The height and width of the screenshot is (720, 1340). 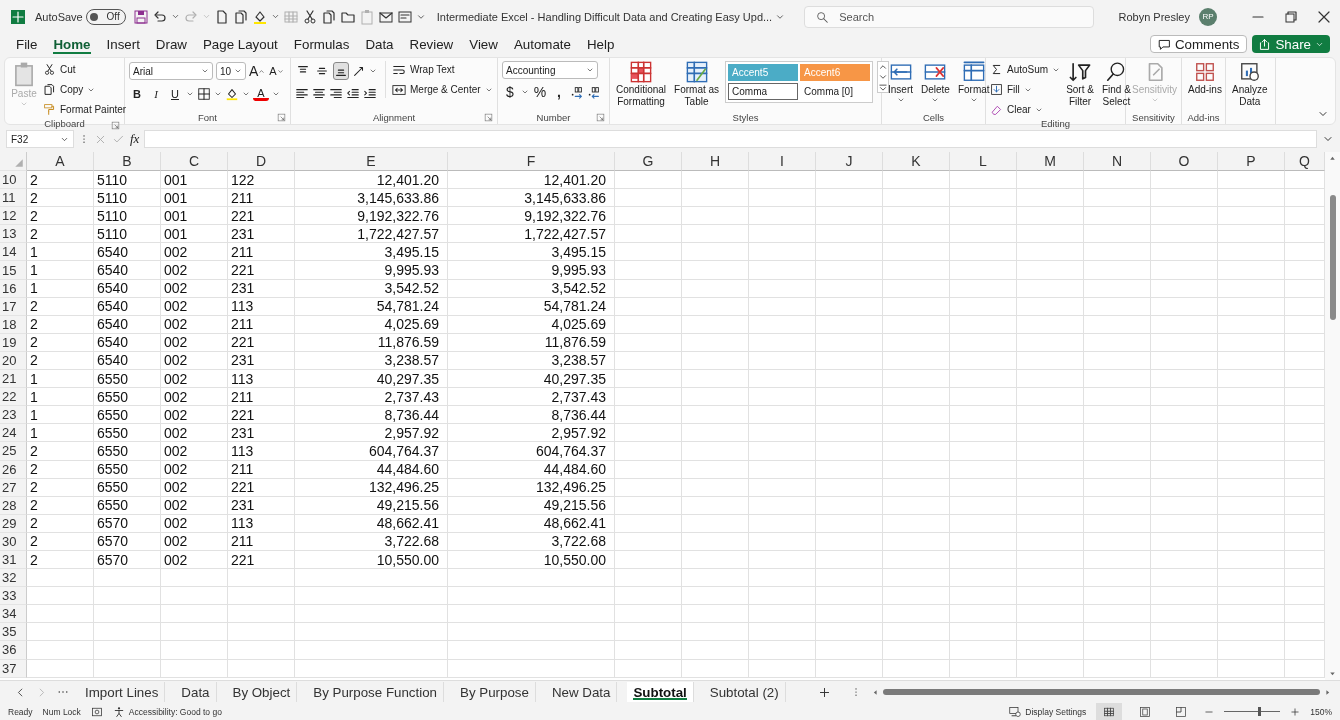 I want to click on table-cell: 48,662.41, so click(x=371, y=523).